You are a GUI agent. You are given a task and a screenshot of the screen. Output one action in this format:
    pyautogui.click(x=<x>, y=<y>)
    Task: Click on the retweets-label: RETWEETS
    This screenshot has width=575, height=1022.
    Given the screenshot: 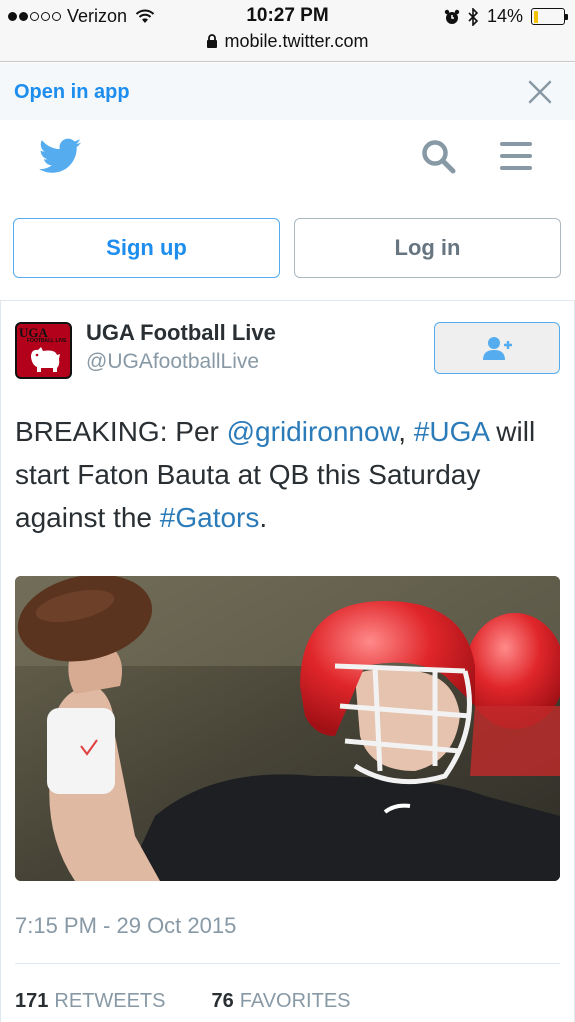 What is the action you would take?
    pyautogui.click(x=110, y=1001)
    